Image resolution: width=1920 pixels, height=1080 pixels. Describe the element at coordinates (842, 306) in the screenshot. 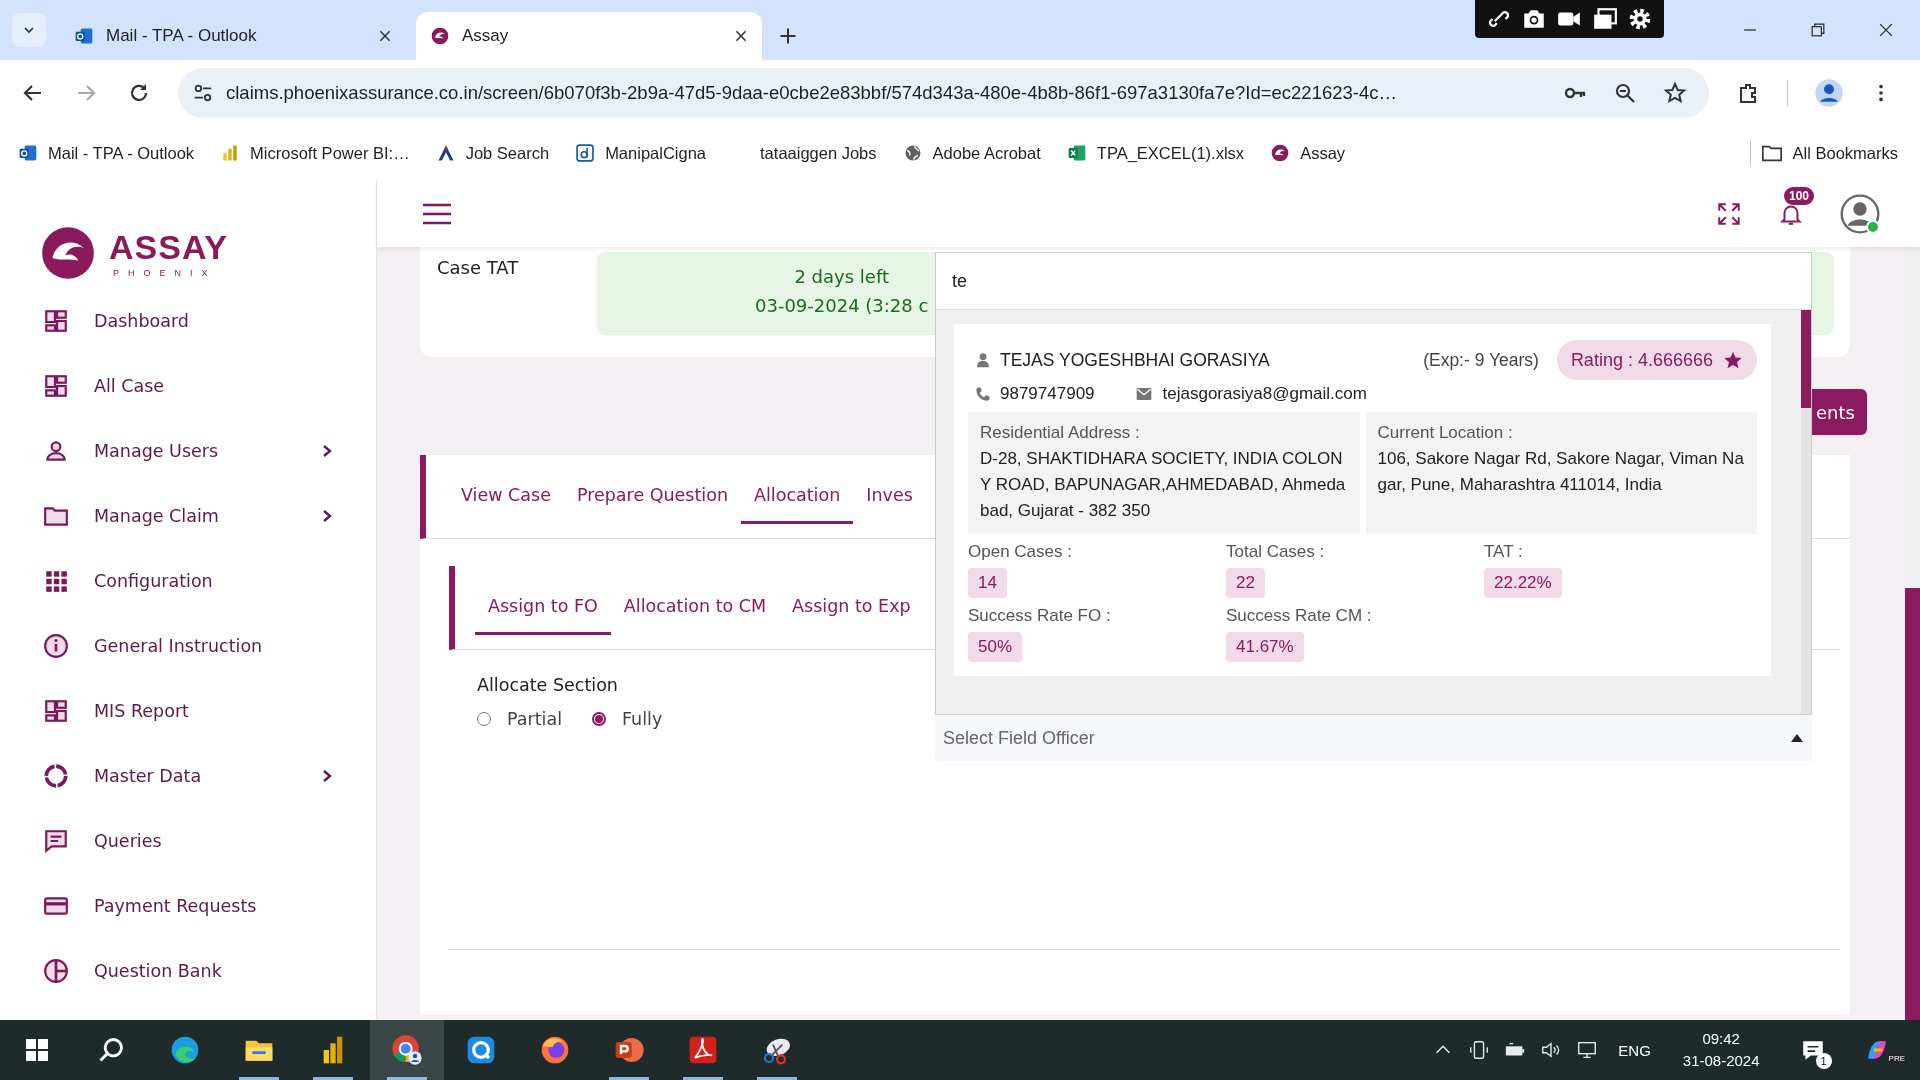

I see `due-date-text: 03-09-2024 (3:28 c` at that location.